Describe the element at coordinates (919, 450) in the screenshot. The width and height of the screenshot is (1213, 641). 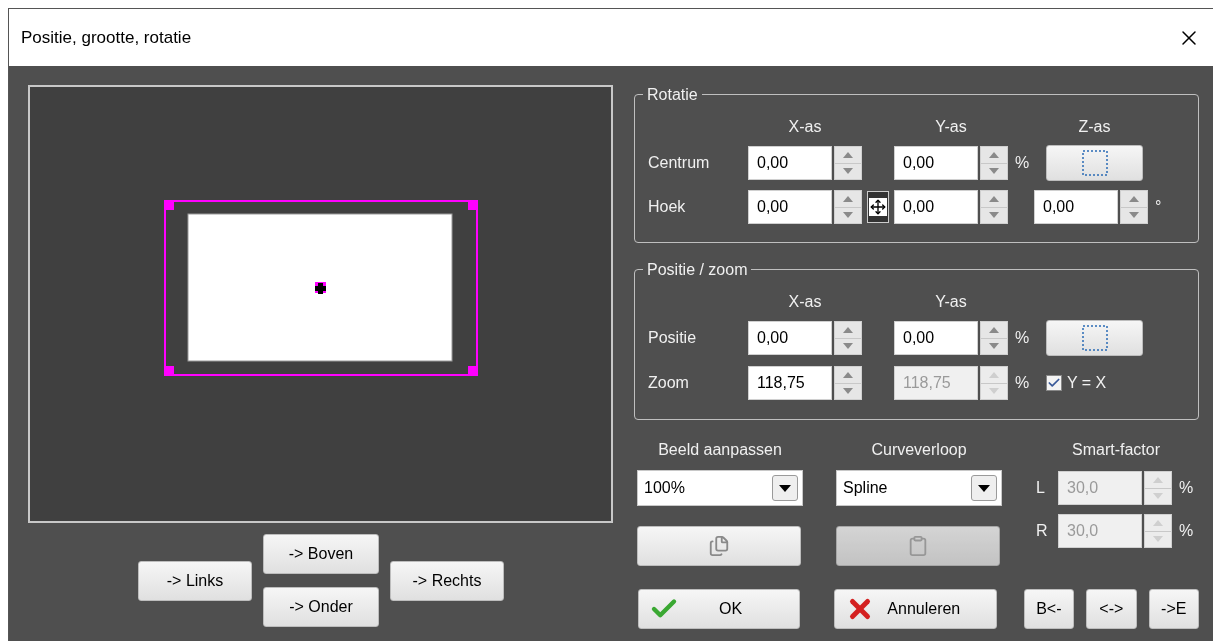
I see `field-label: Curveverloop` at that location.